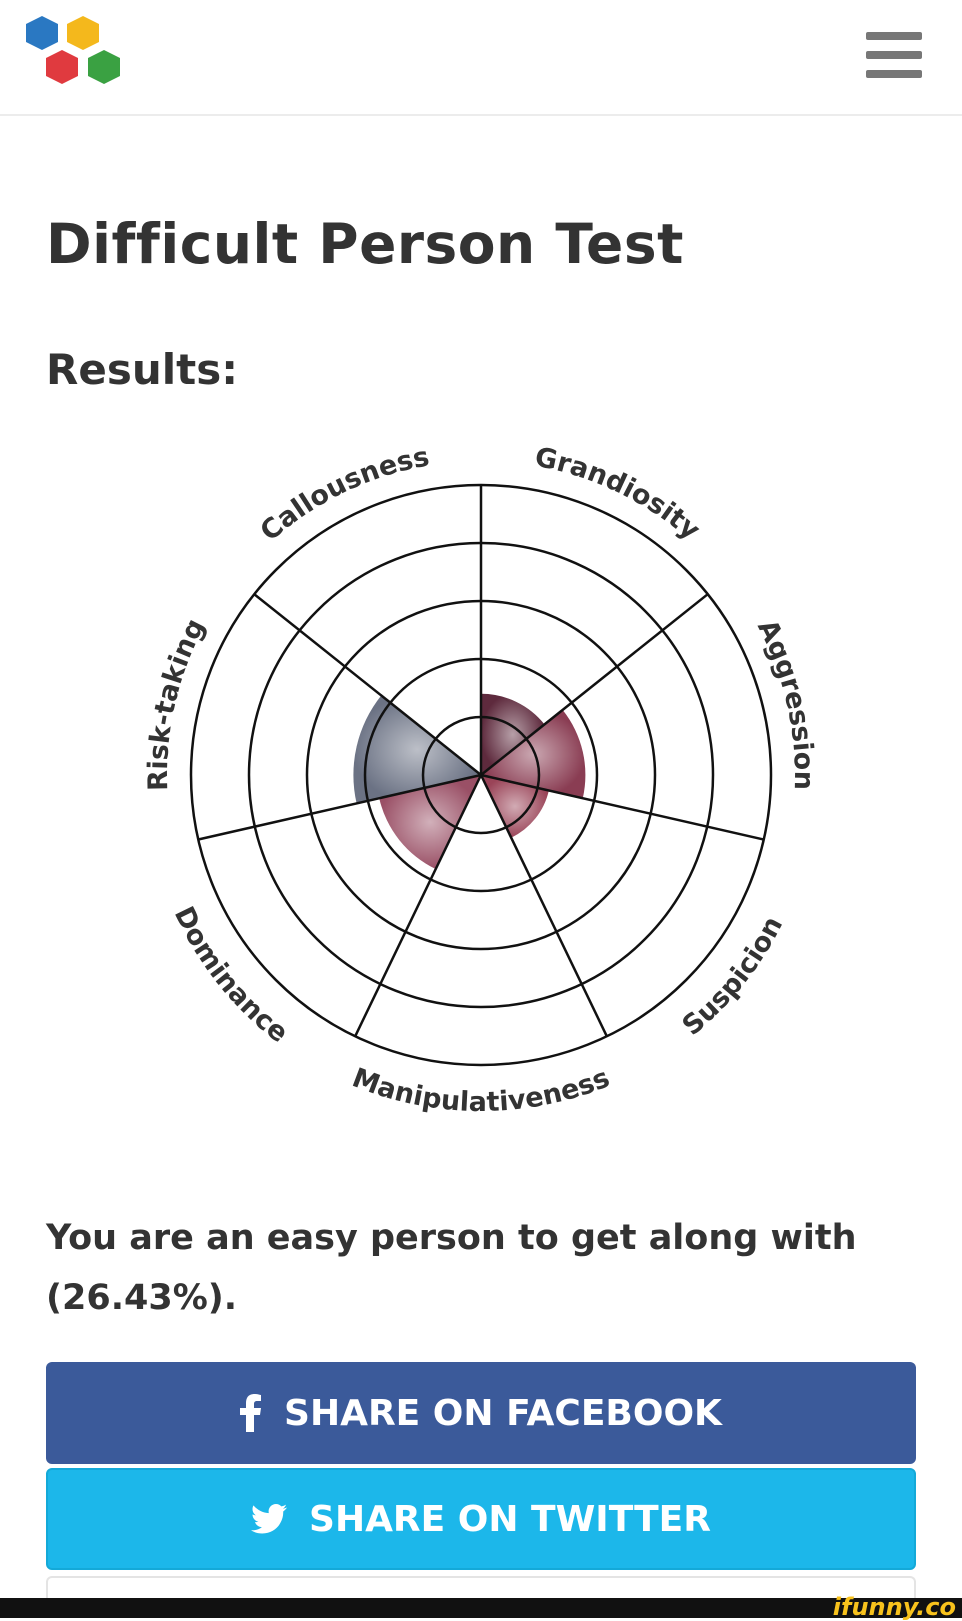  What do you see at coordinates (481, 1608) in the screenshot?
I see `footer-bar` at bounding box center [481, 1608].